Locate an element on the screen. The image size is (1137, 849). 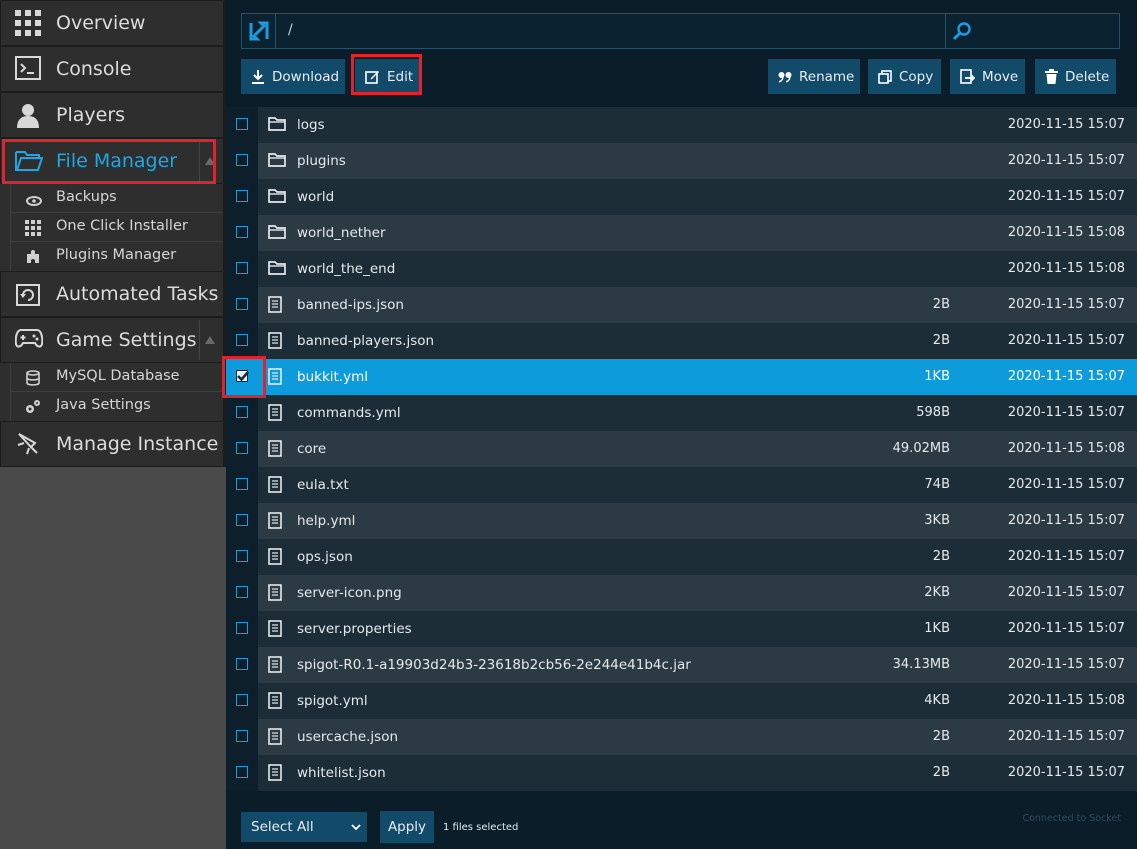
edit-button: Edit is located at coordinates (387, 76).